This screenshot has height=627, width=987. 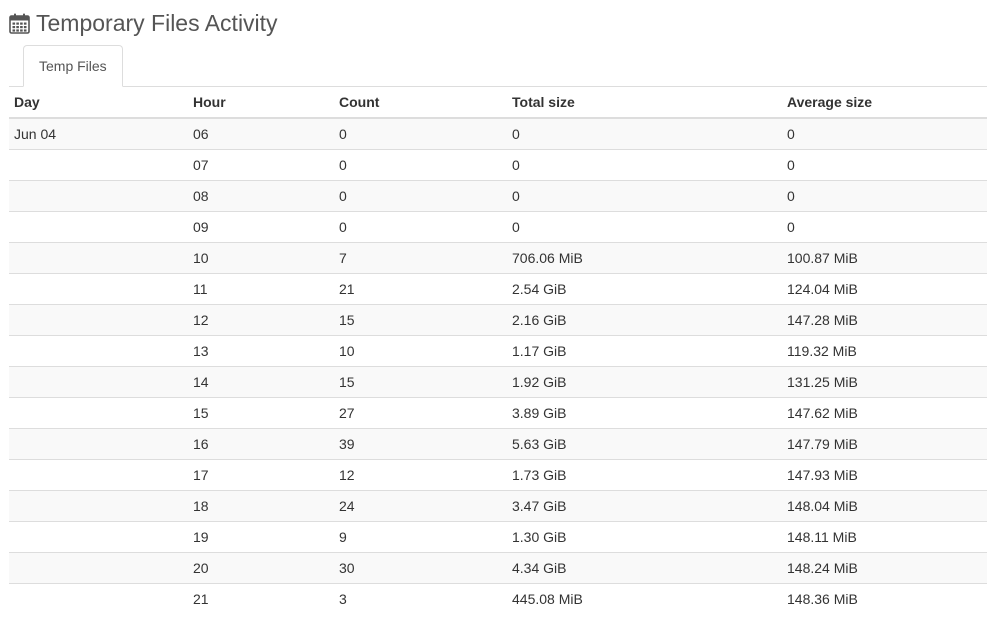 What do you see at coordinates (420, 536) in the screenshot?
I see `cell-count: 9` at bounding box center [420, 536].